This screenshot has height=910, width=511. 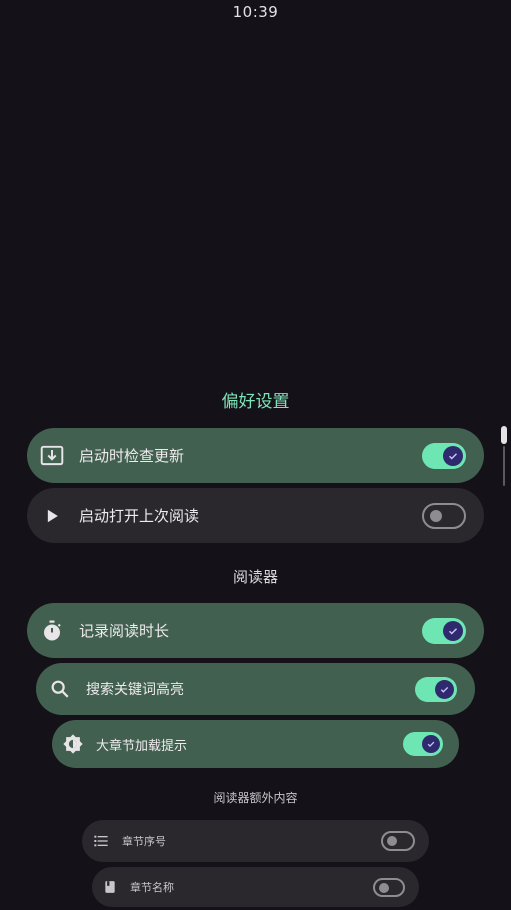 What do you see at coordinates (52, 631) in the screenshot?
I see `timer-icon` at bounding box center [52, 631].